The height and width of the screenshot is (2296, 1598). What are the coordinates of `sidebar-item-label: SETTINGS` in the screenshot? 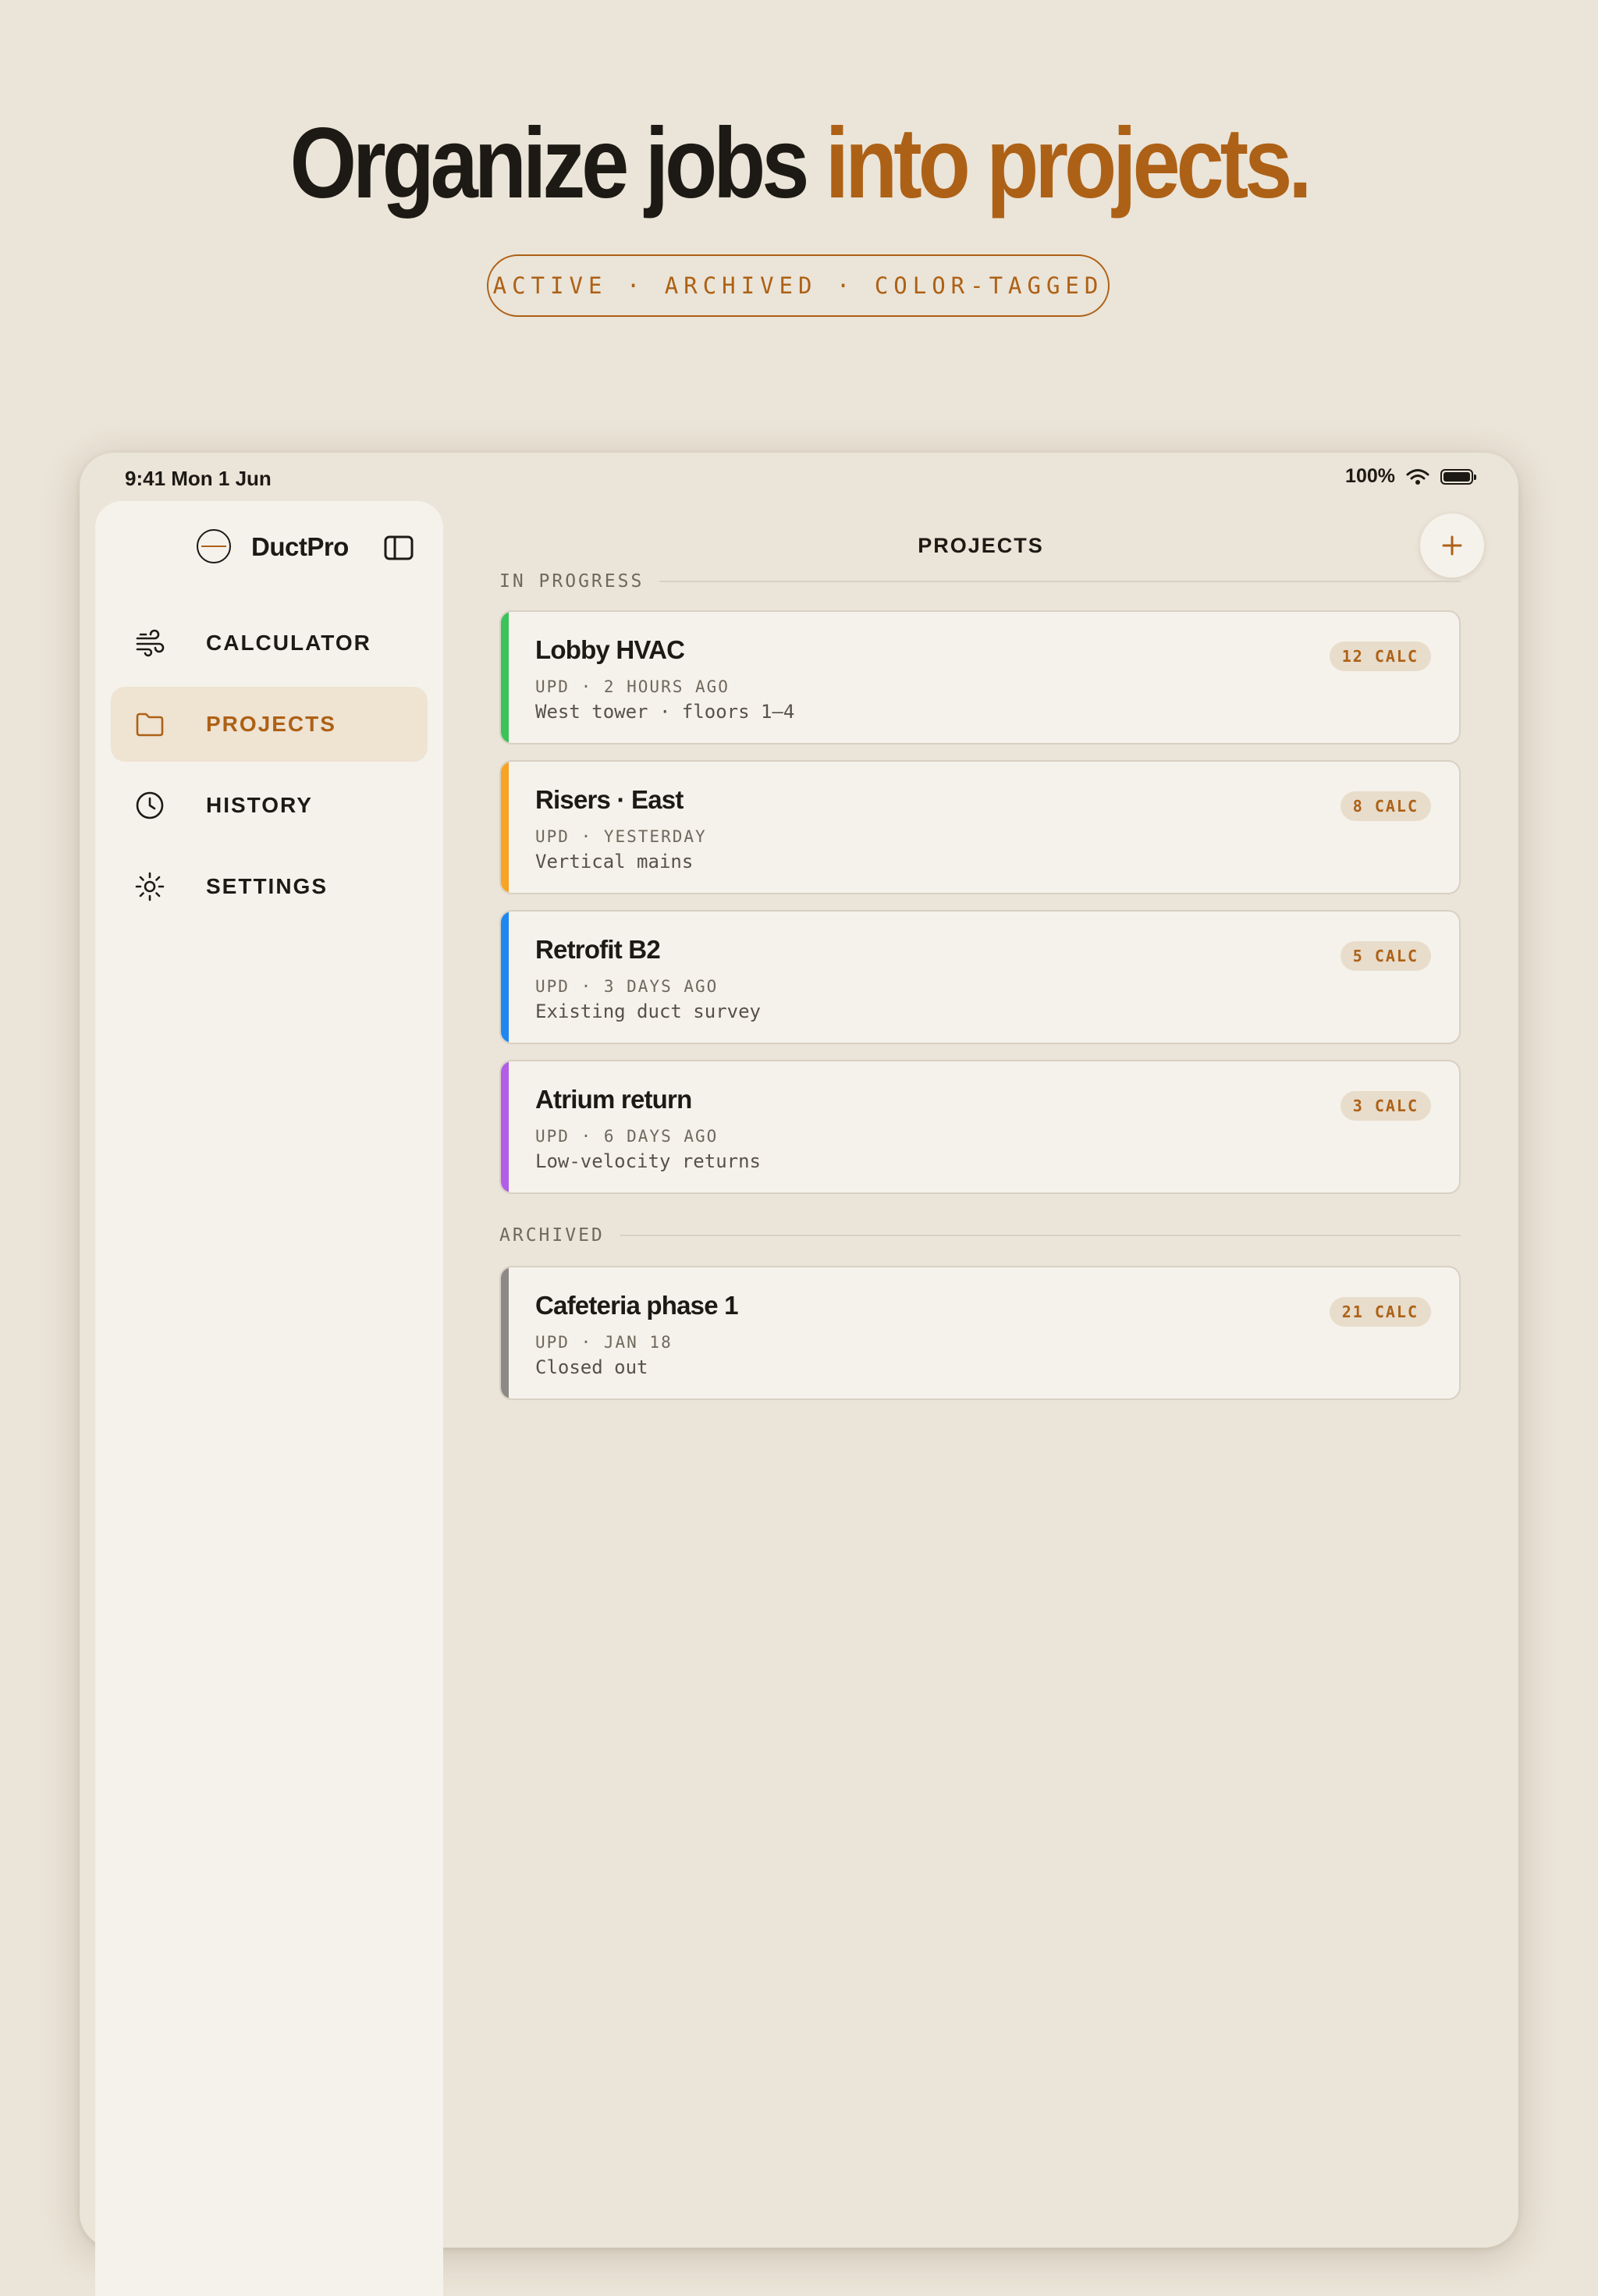 It's located at (267, 886).